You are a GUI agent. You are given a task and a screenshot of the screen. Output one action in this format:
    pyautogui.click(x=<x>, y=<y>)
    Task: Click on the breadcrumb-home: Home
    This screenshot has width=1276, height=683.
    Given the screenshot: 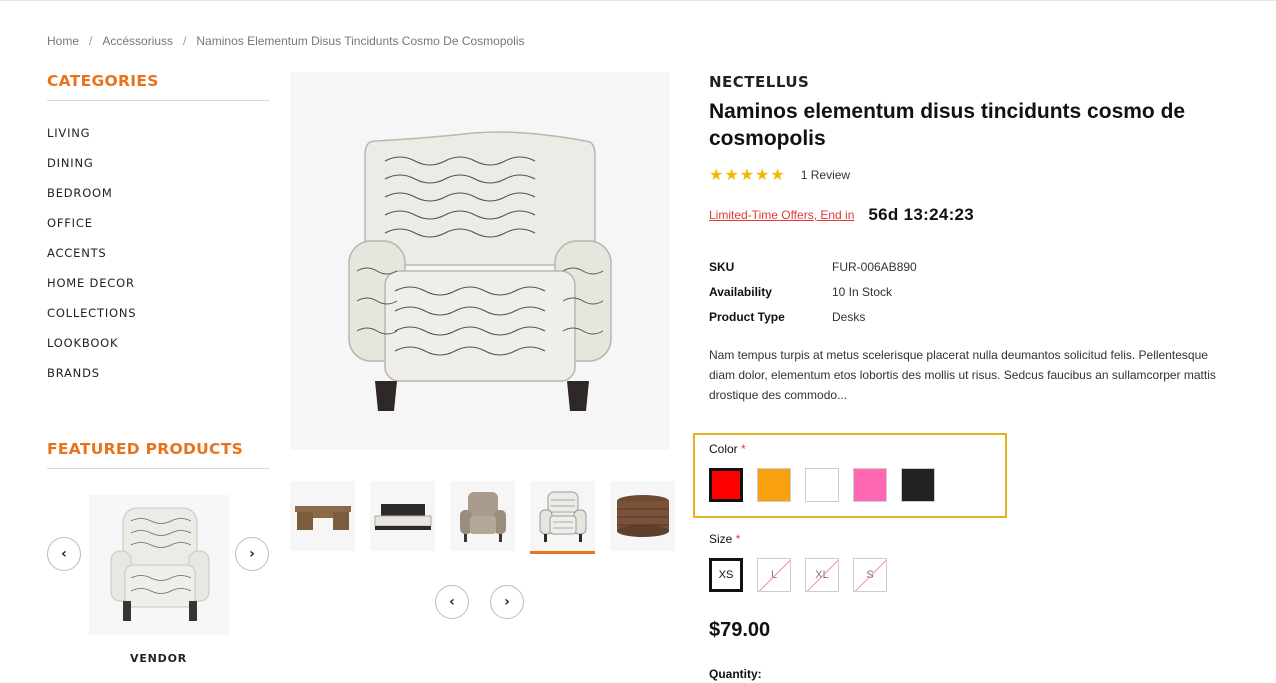 What is the action you would take?
    pyautogui.click(x=63, y=41)
    